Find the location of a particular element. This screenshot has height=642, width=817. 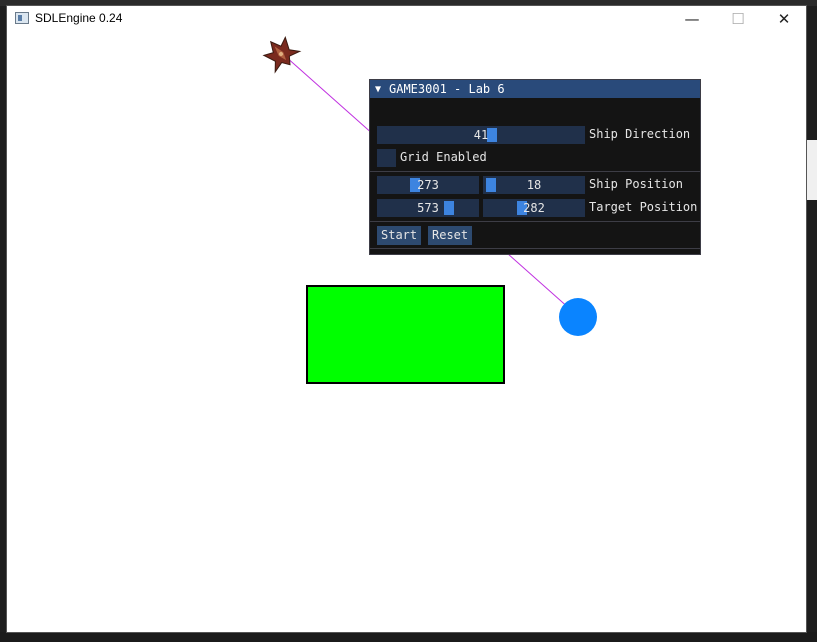

grid-enabled-label: Grid Enabled is located at coordinates (443, 157).